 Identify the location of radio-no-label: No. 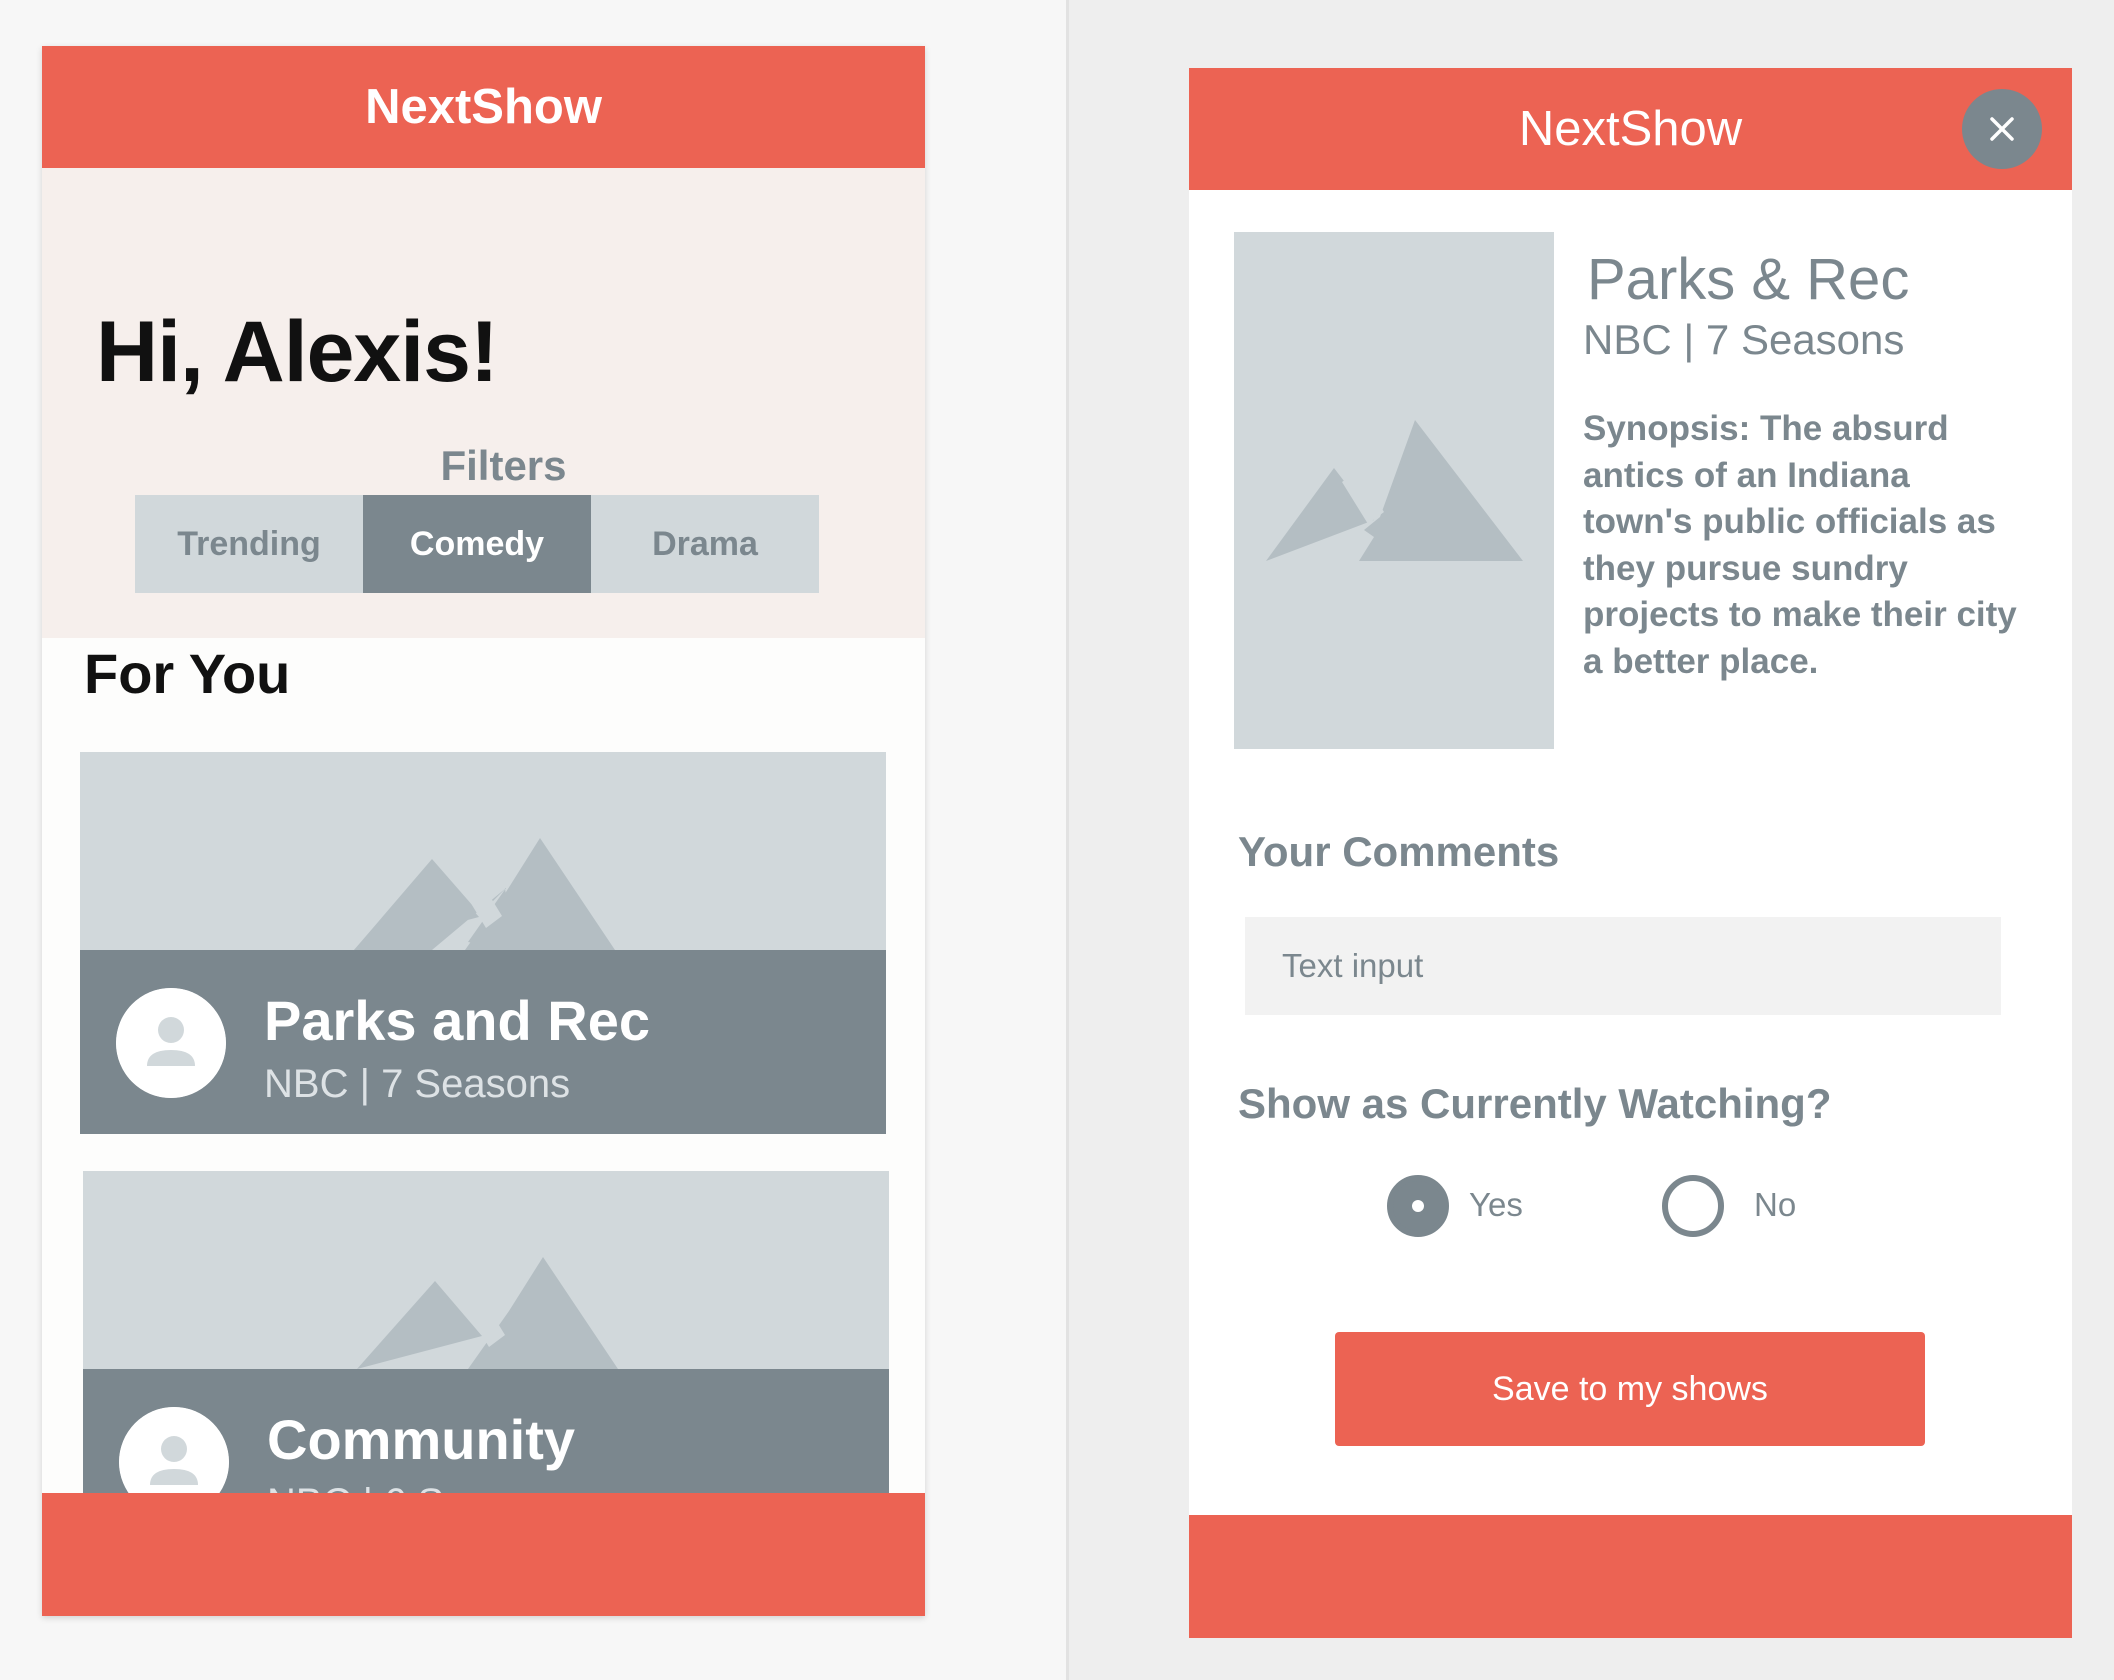
(1775, 1205).